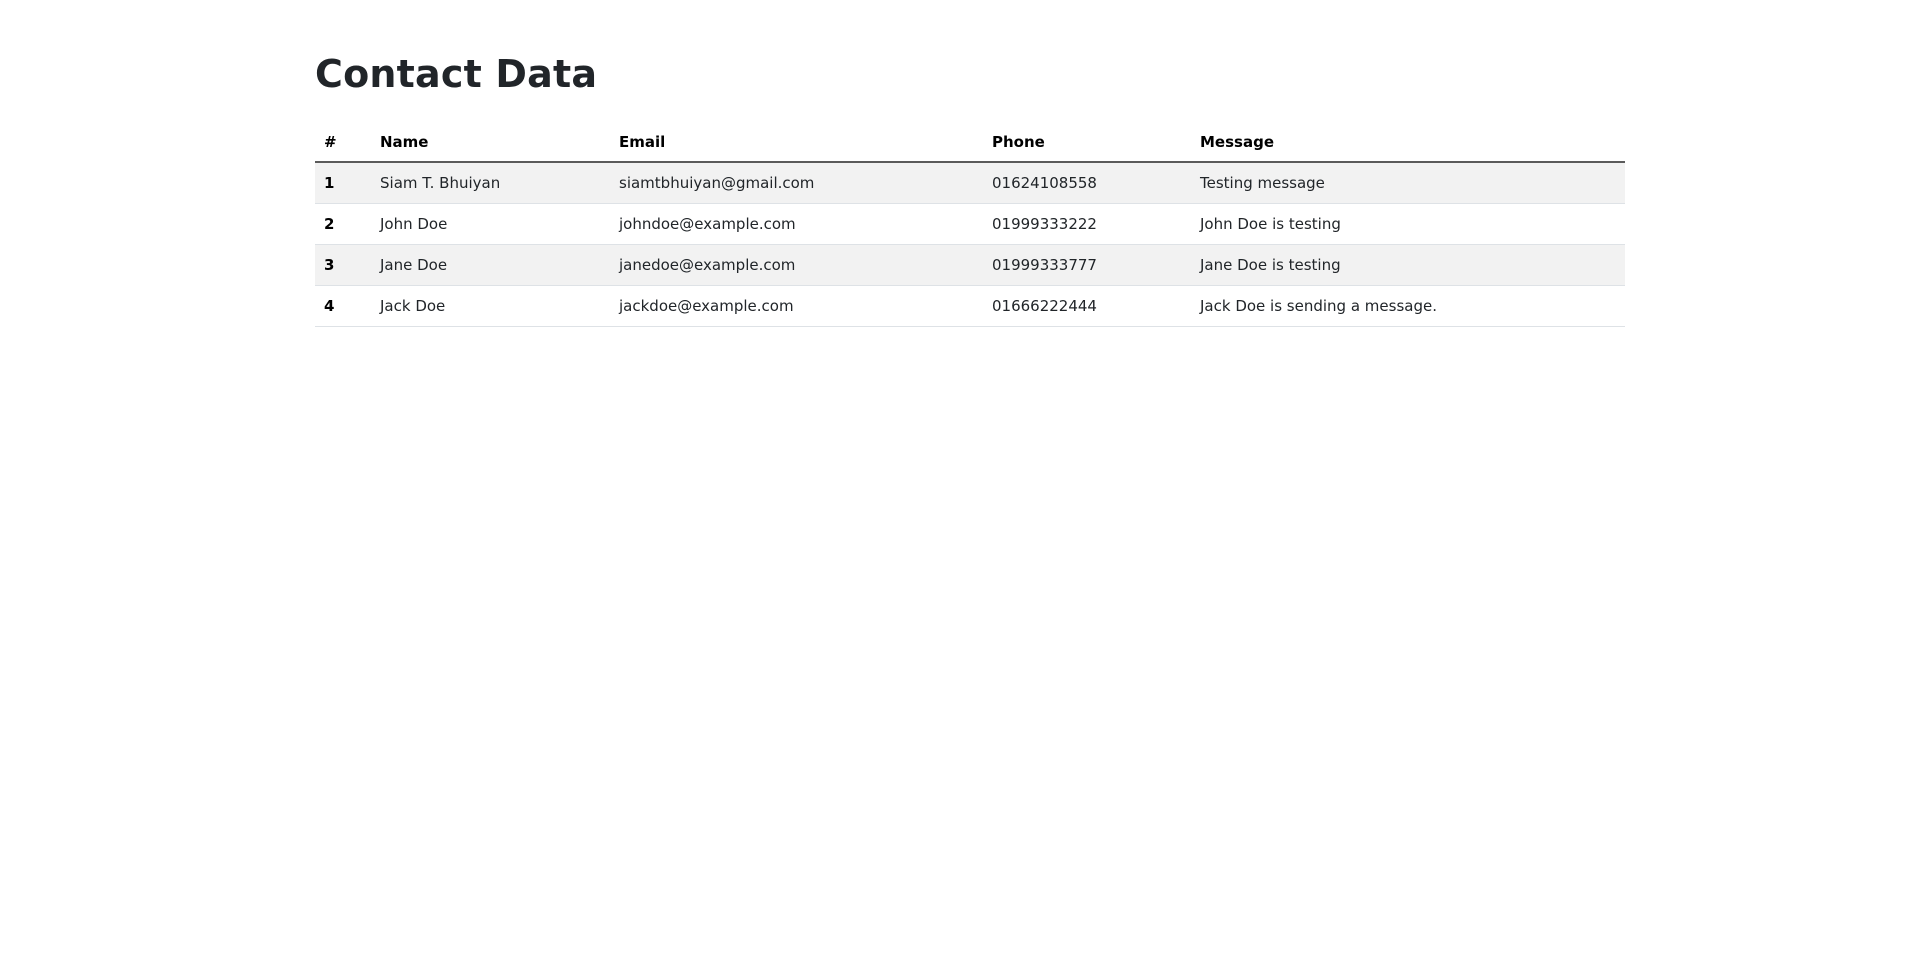 Image resolution: width=1920 pixels, height=969 pixels. Describe the element at coordinates (1408, 142) in the screenshot. I see `column-header-message: Message` at that location.